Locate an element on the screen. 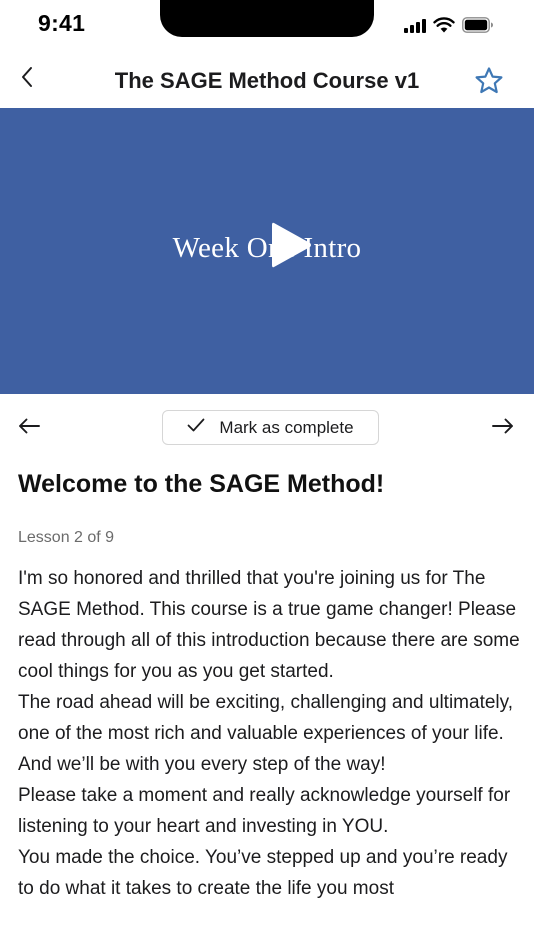  wifi-icon is located at coordinates (444, 25).